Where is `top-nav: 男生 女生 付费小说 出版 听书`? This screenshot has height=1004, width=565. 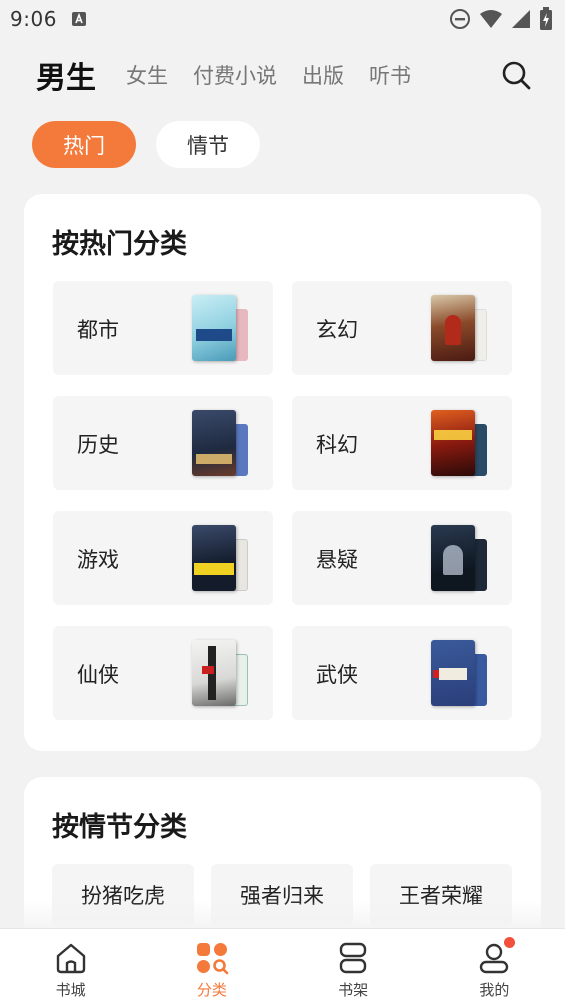
top-nav: 男生 女生 付费小说 出版 听书 is located at coordinates (282, 75).